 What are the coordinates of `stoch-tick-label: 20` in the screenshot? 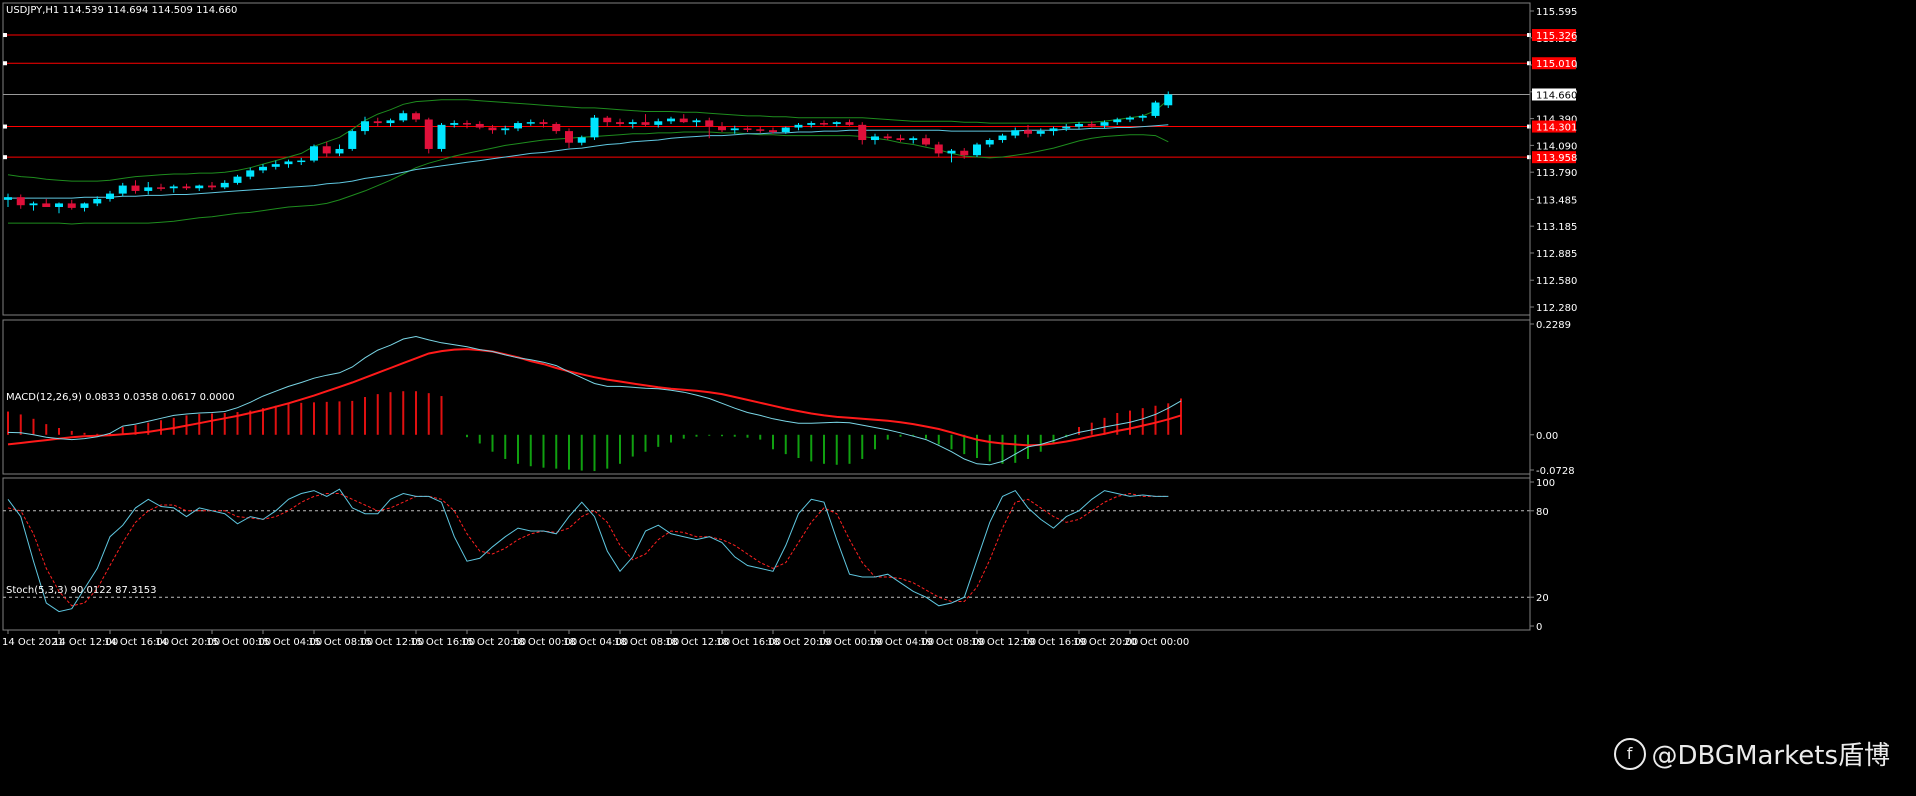 It's located at (1542, 598).